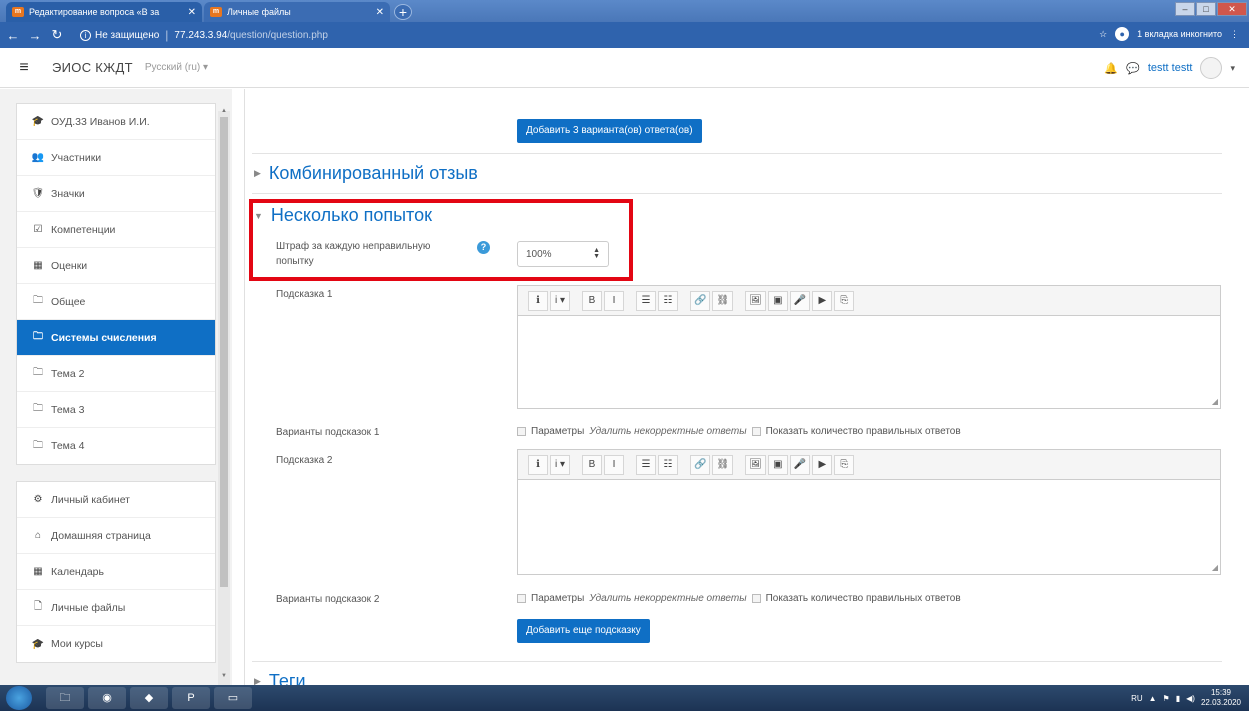 This screenshot has height=711, width=1249. What do you see at coordinates (57, 35) in the screenshot?
I see `reload-icon: ↻` at bounding box center [57, 35].